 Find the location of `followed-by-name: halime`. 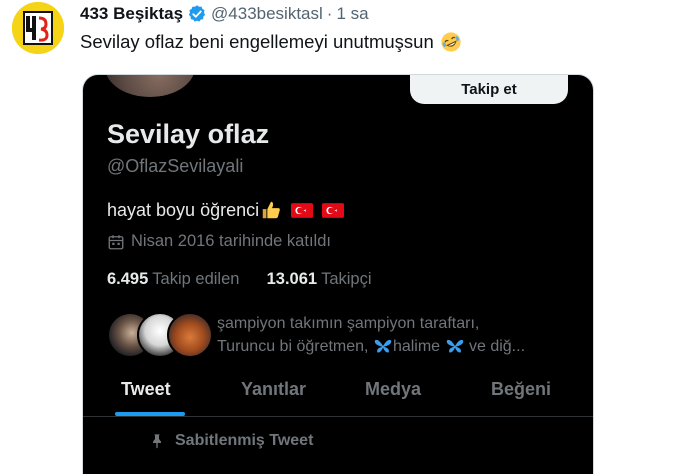

followed-by-name: halime is located at coordinates (416, 346).